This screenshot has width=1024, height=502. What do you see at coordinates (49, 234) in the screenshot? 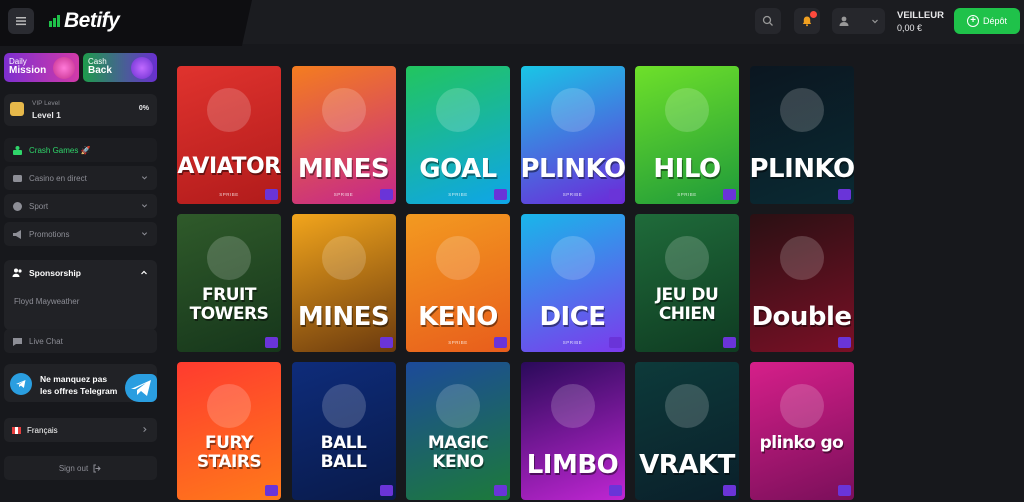
I see `nav-label: Promotions` at bounding box center [49, 234].